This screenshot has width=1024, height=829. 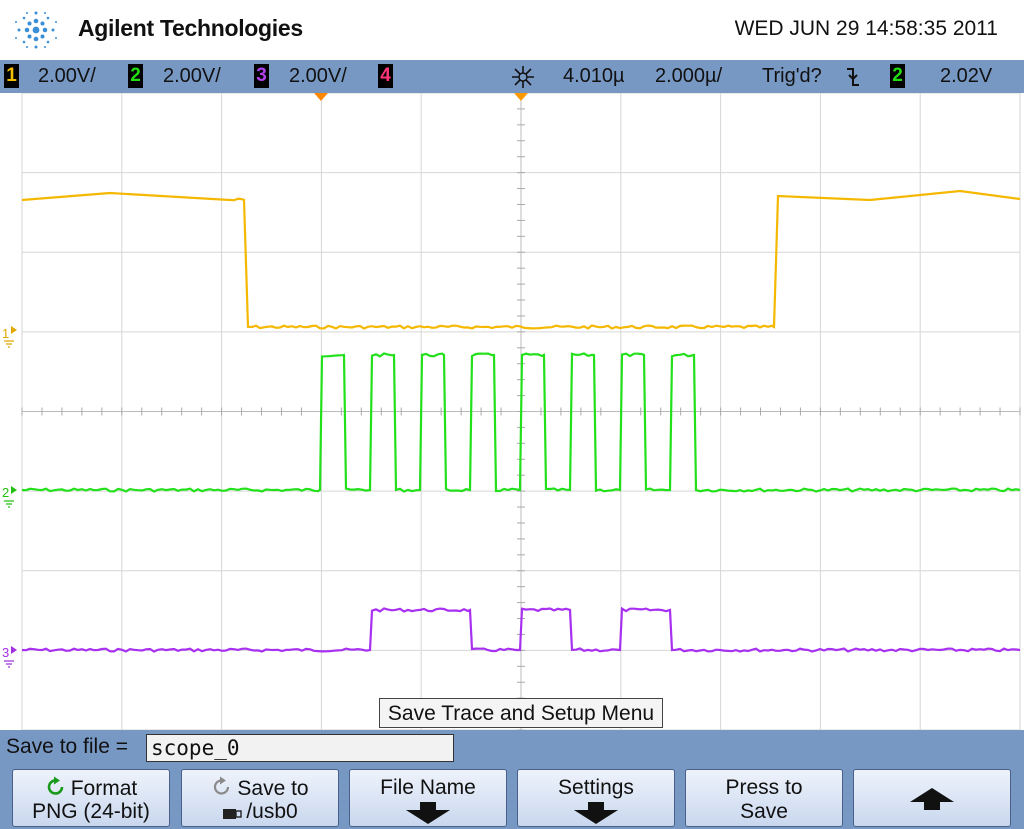 I want to click on channel-1-scale: 2.00V/, so click(x=67, y=76).